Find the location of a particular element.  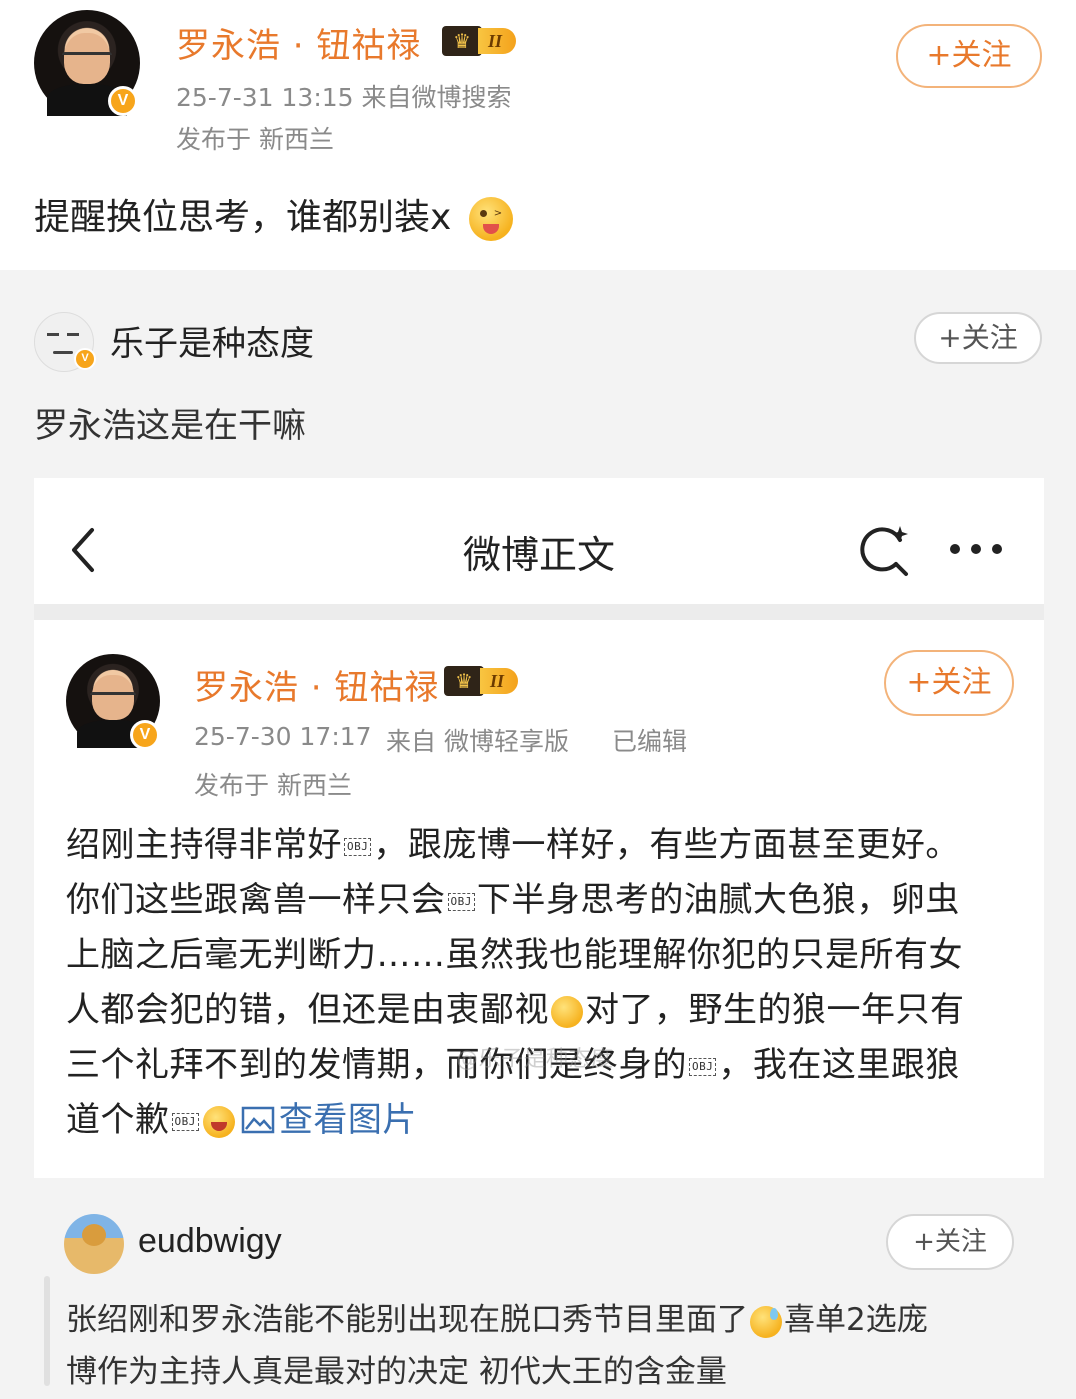

screenshot-navbar: 微博正文 is located at coordinates (539, 541).